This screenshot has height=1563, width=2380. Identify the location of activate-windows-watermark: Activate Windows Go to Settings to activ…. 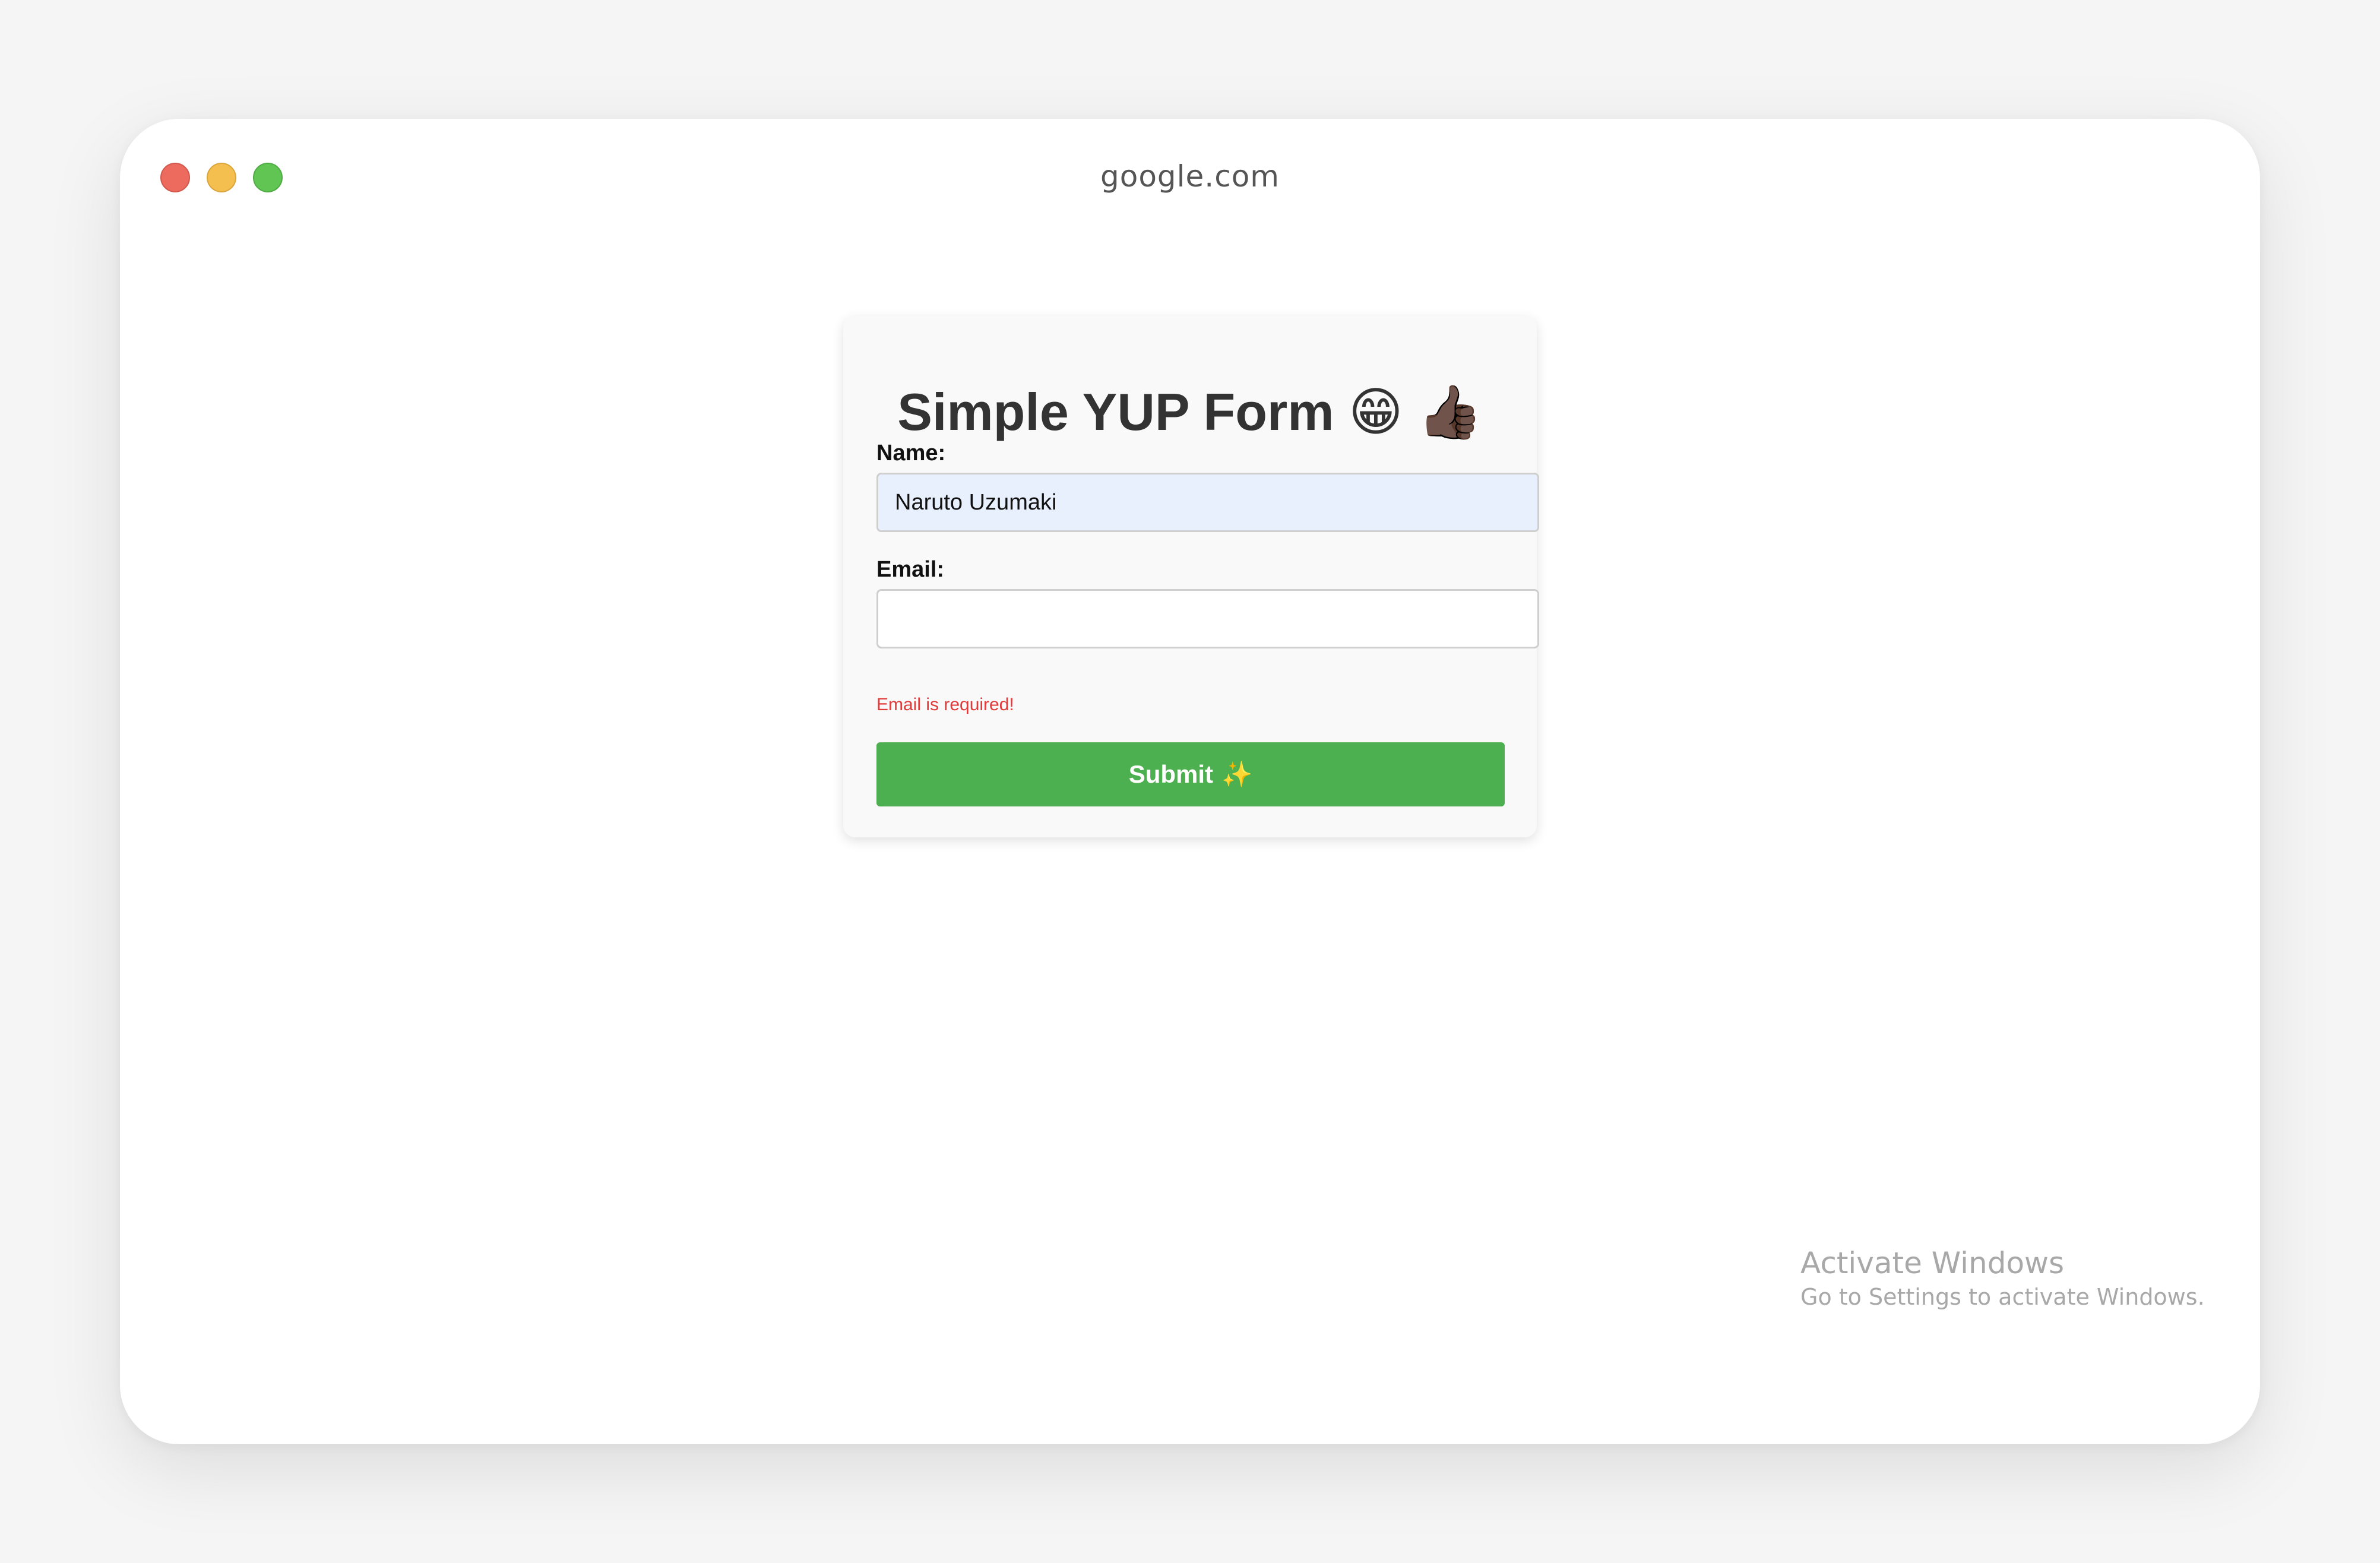
(2003, 1279).